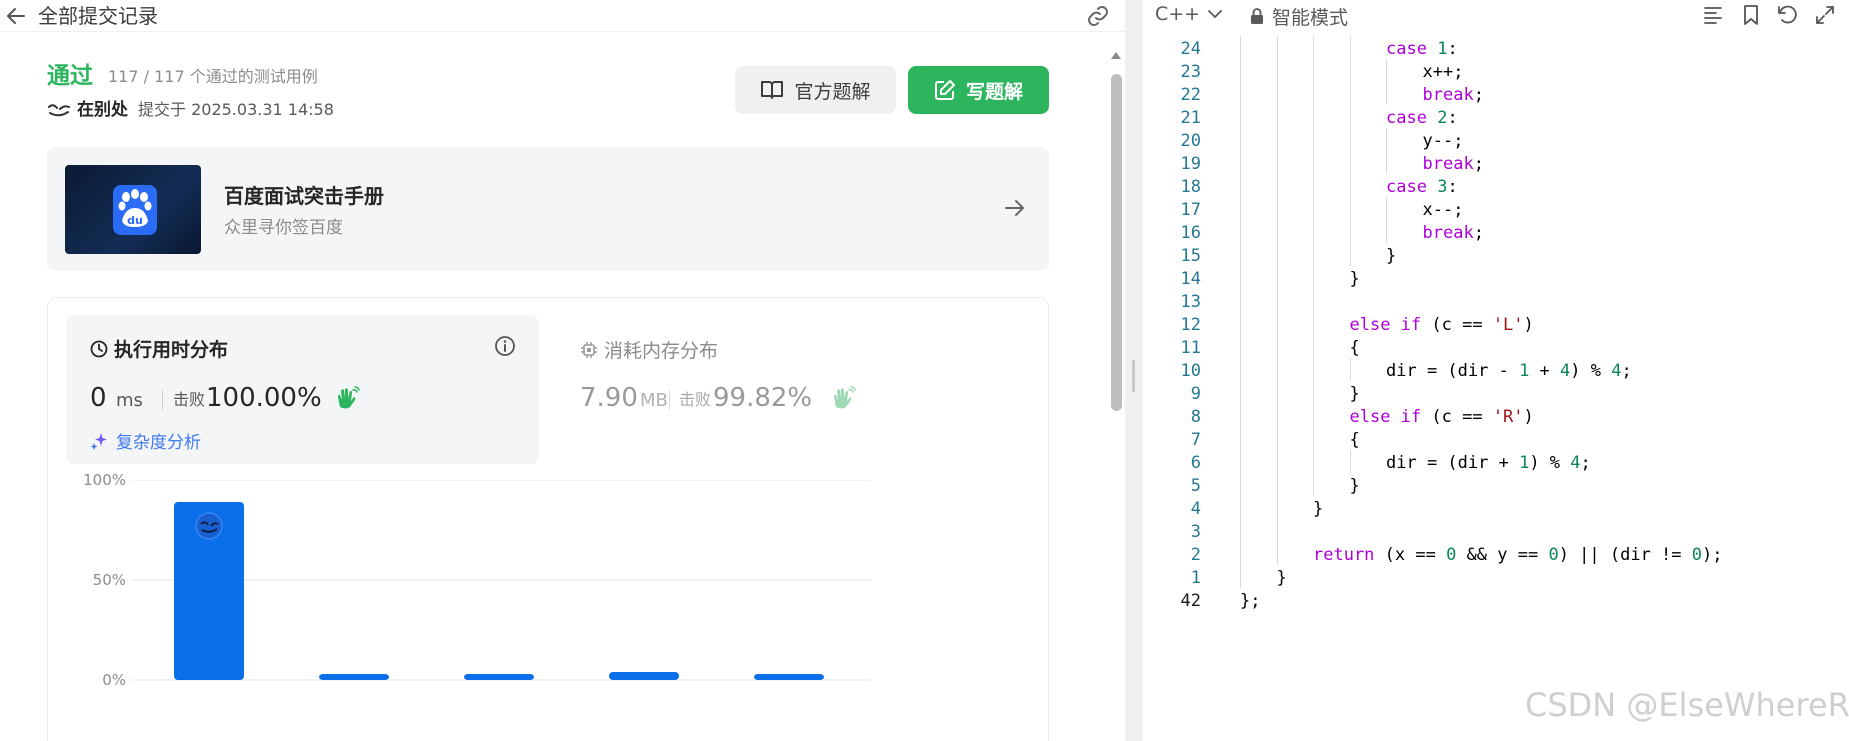  Describe the element at coordinates (1178, 14) in the screenshot. I see `language-label: C++` at that location.